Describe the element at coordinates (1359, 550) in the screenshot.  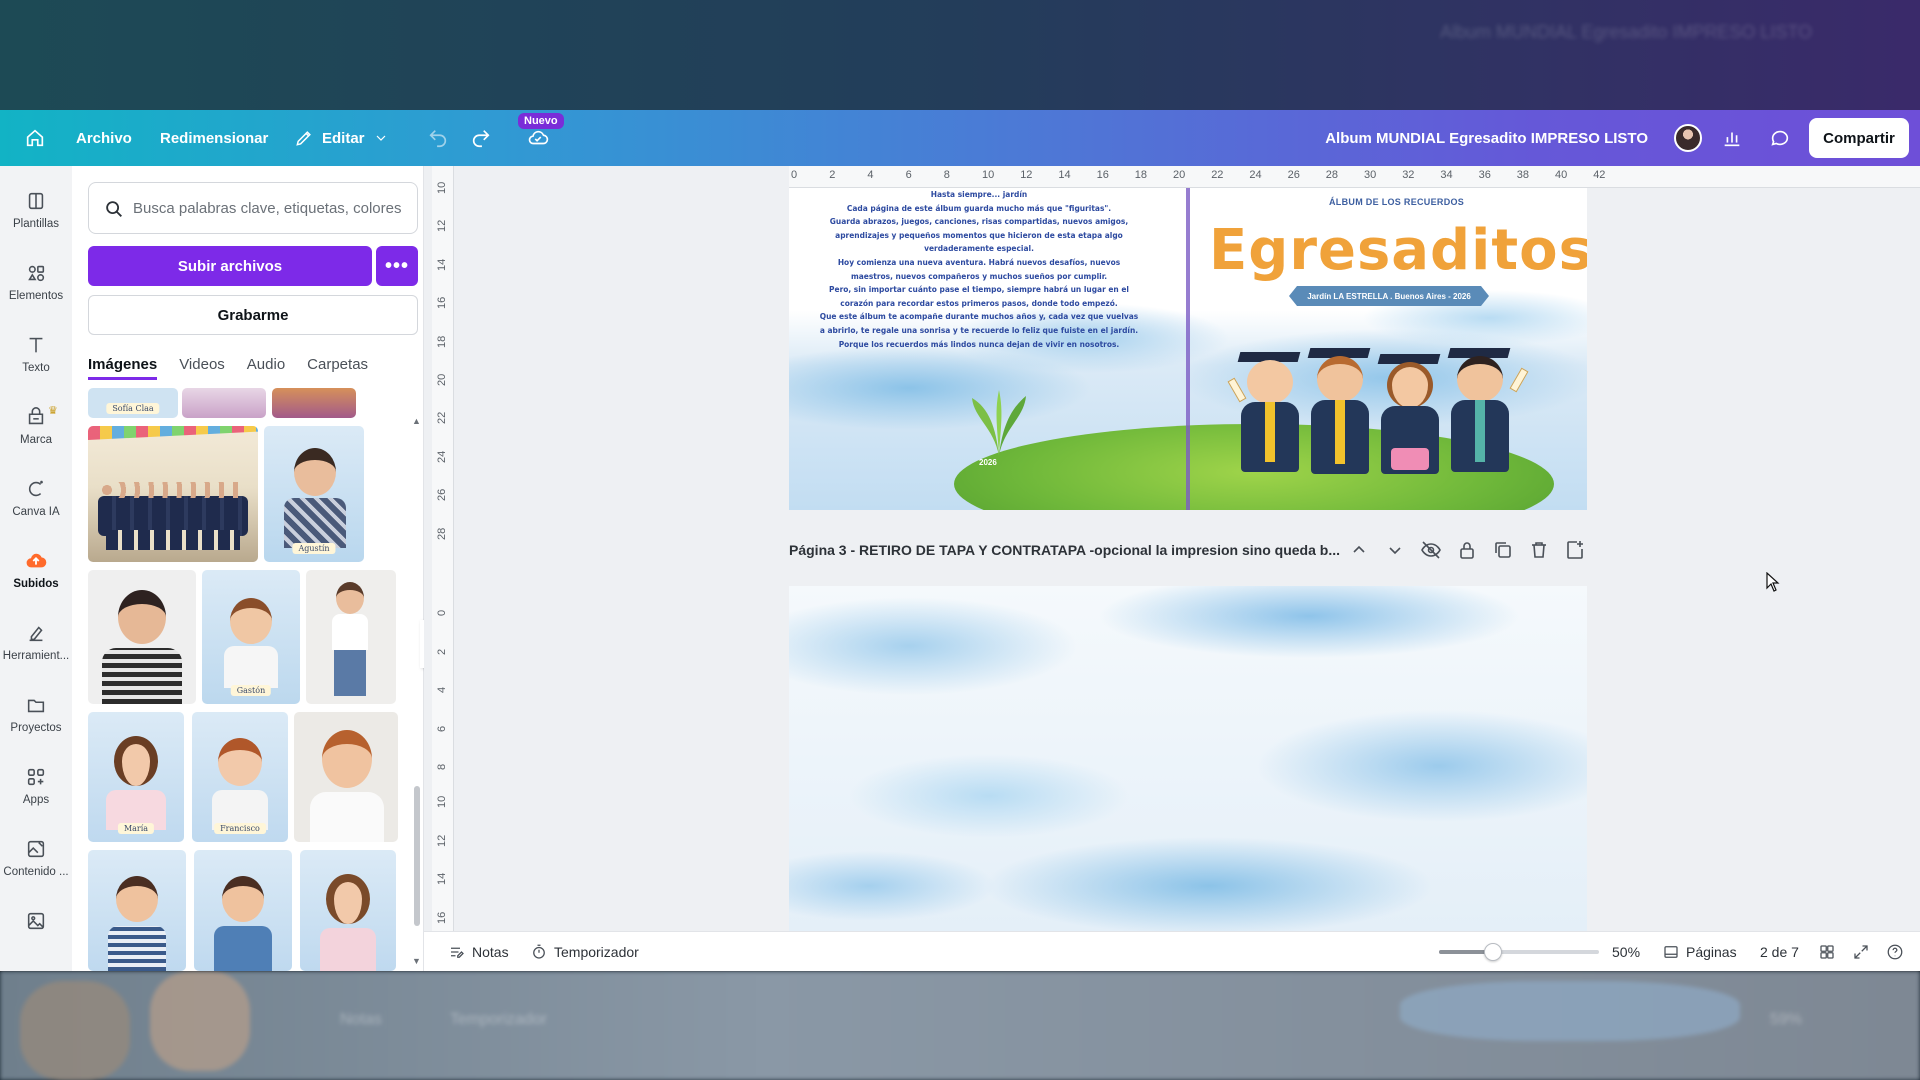
I see `chevron-up-icon` at that location.